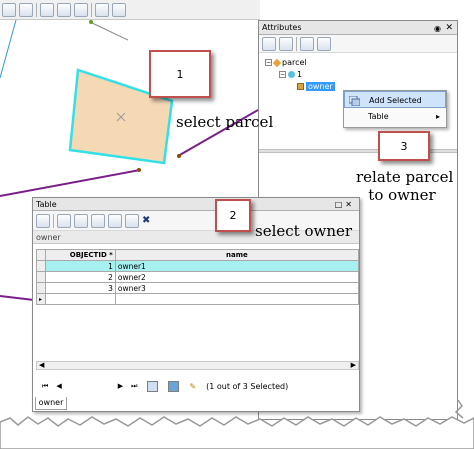 The image size is (474, 449). What do you see at coordinates (130, 10) in the screenshot?
I see `tools-toolbar` at bounding box center [130, 10].